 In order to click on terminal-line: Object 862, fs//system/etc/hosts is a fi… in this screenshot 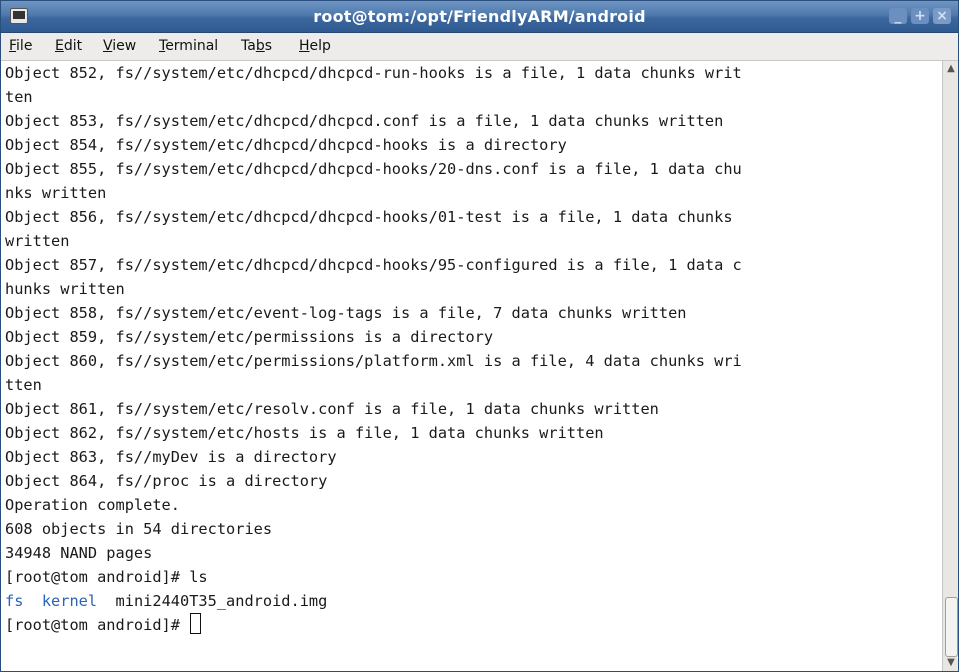, I will do `click(304, 433)`.